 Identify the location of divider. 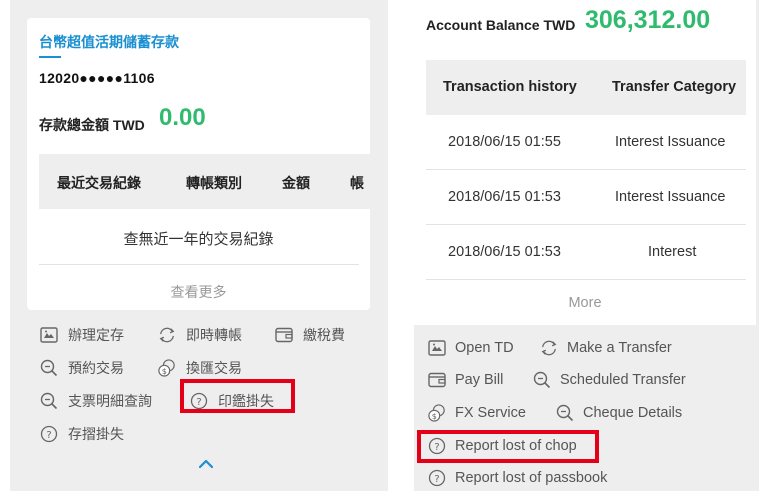
(199, 264).